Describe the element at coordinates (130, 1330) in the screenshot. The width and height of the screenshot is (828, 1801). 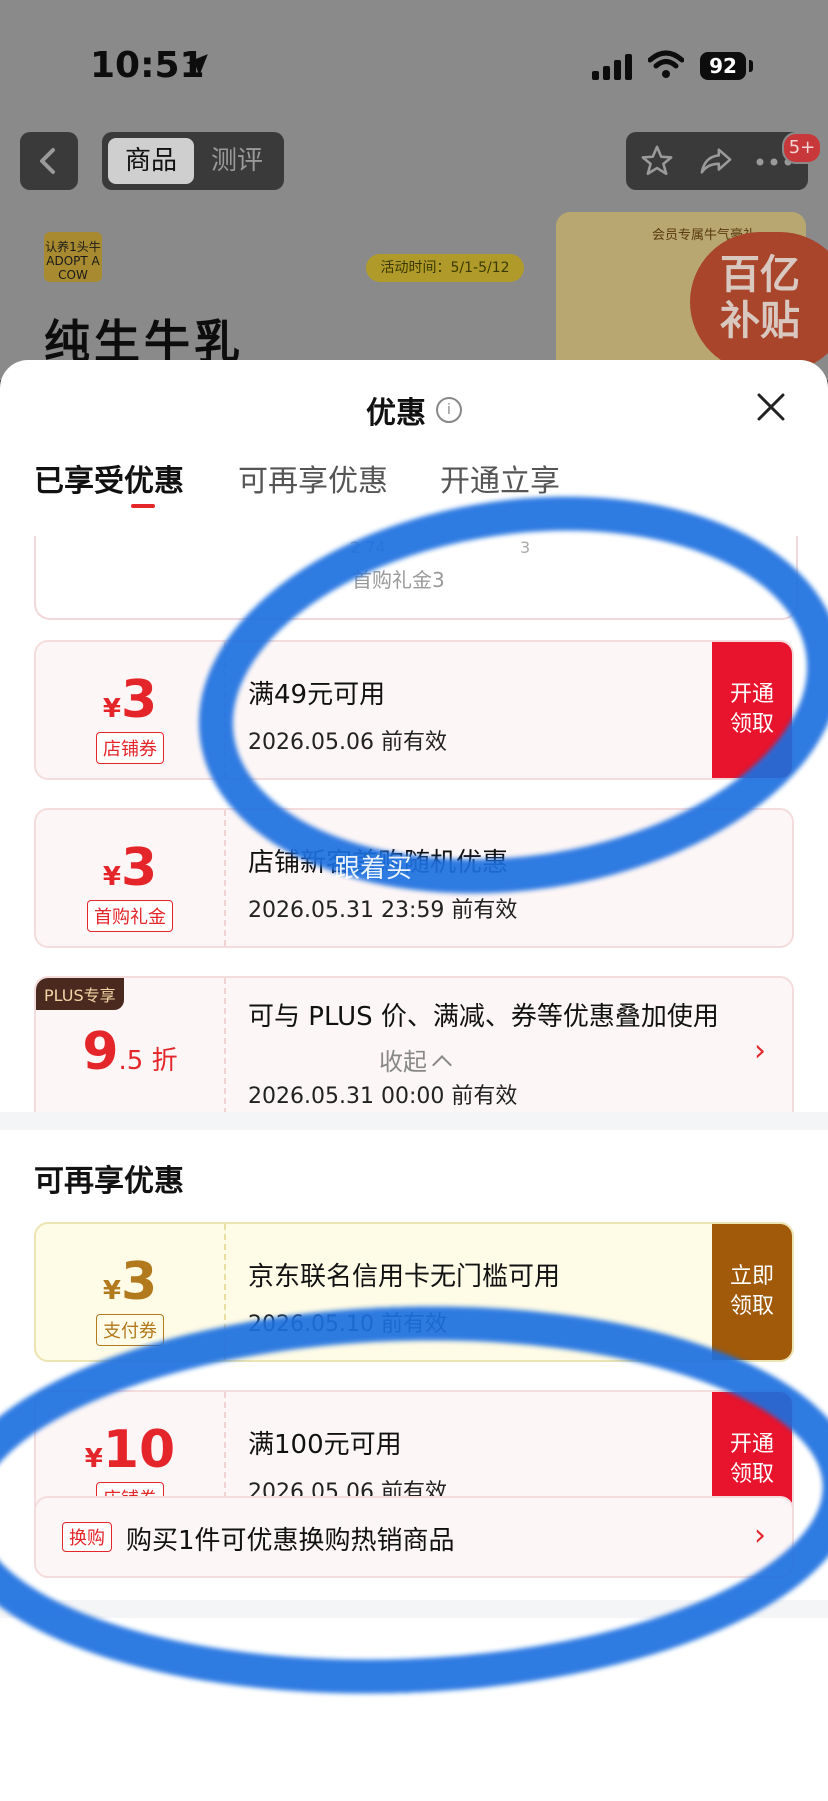
I see `coupon-type-tag: 支付券` at that location.